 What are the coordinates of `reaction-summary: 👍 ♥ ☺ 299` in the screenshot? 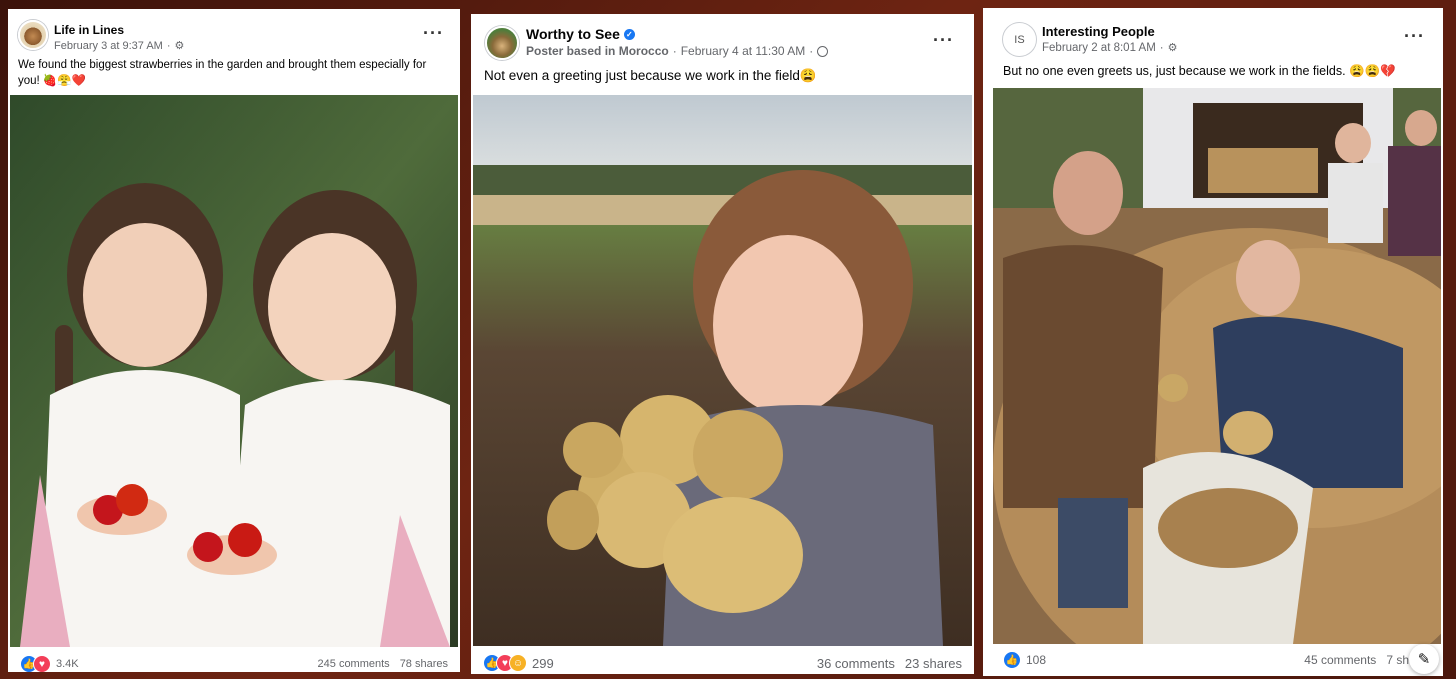 It's located at (518, 663).